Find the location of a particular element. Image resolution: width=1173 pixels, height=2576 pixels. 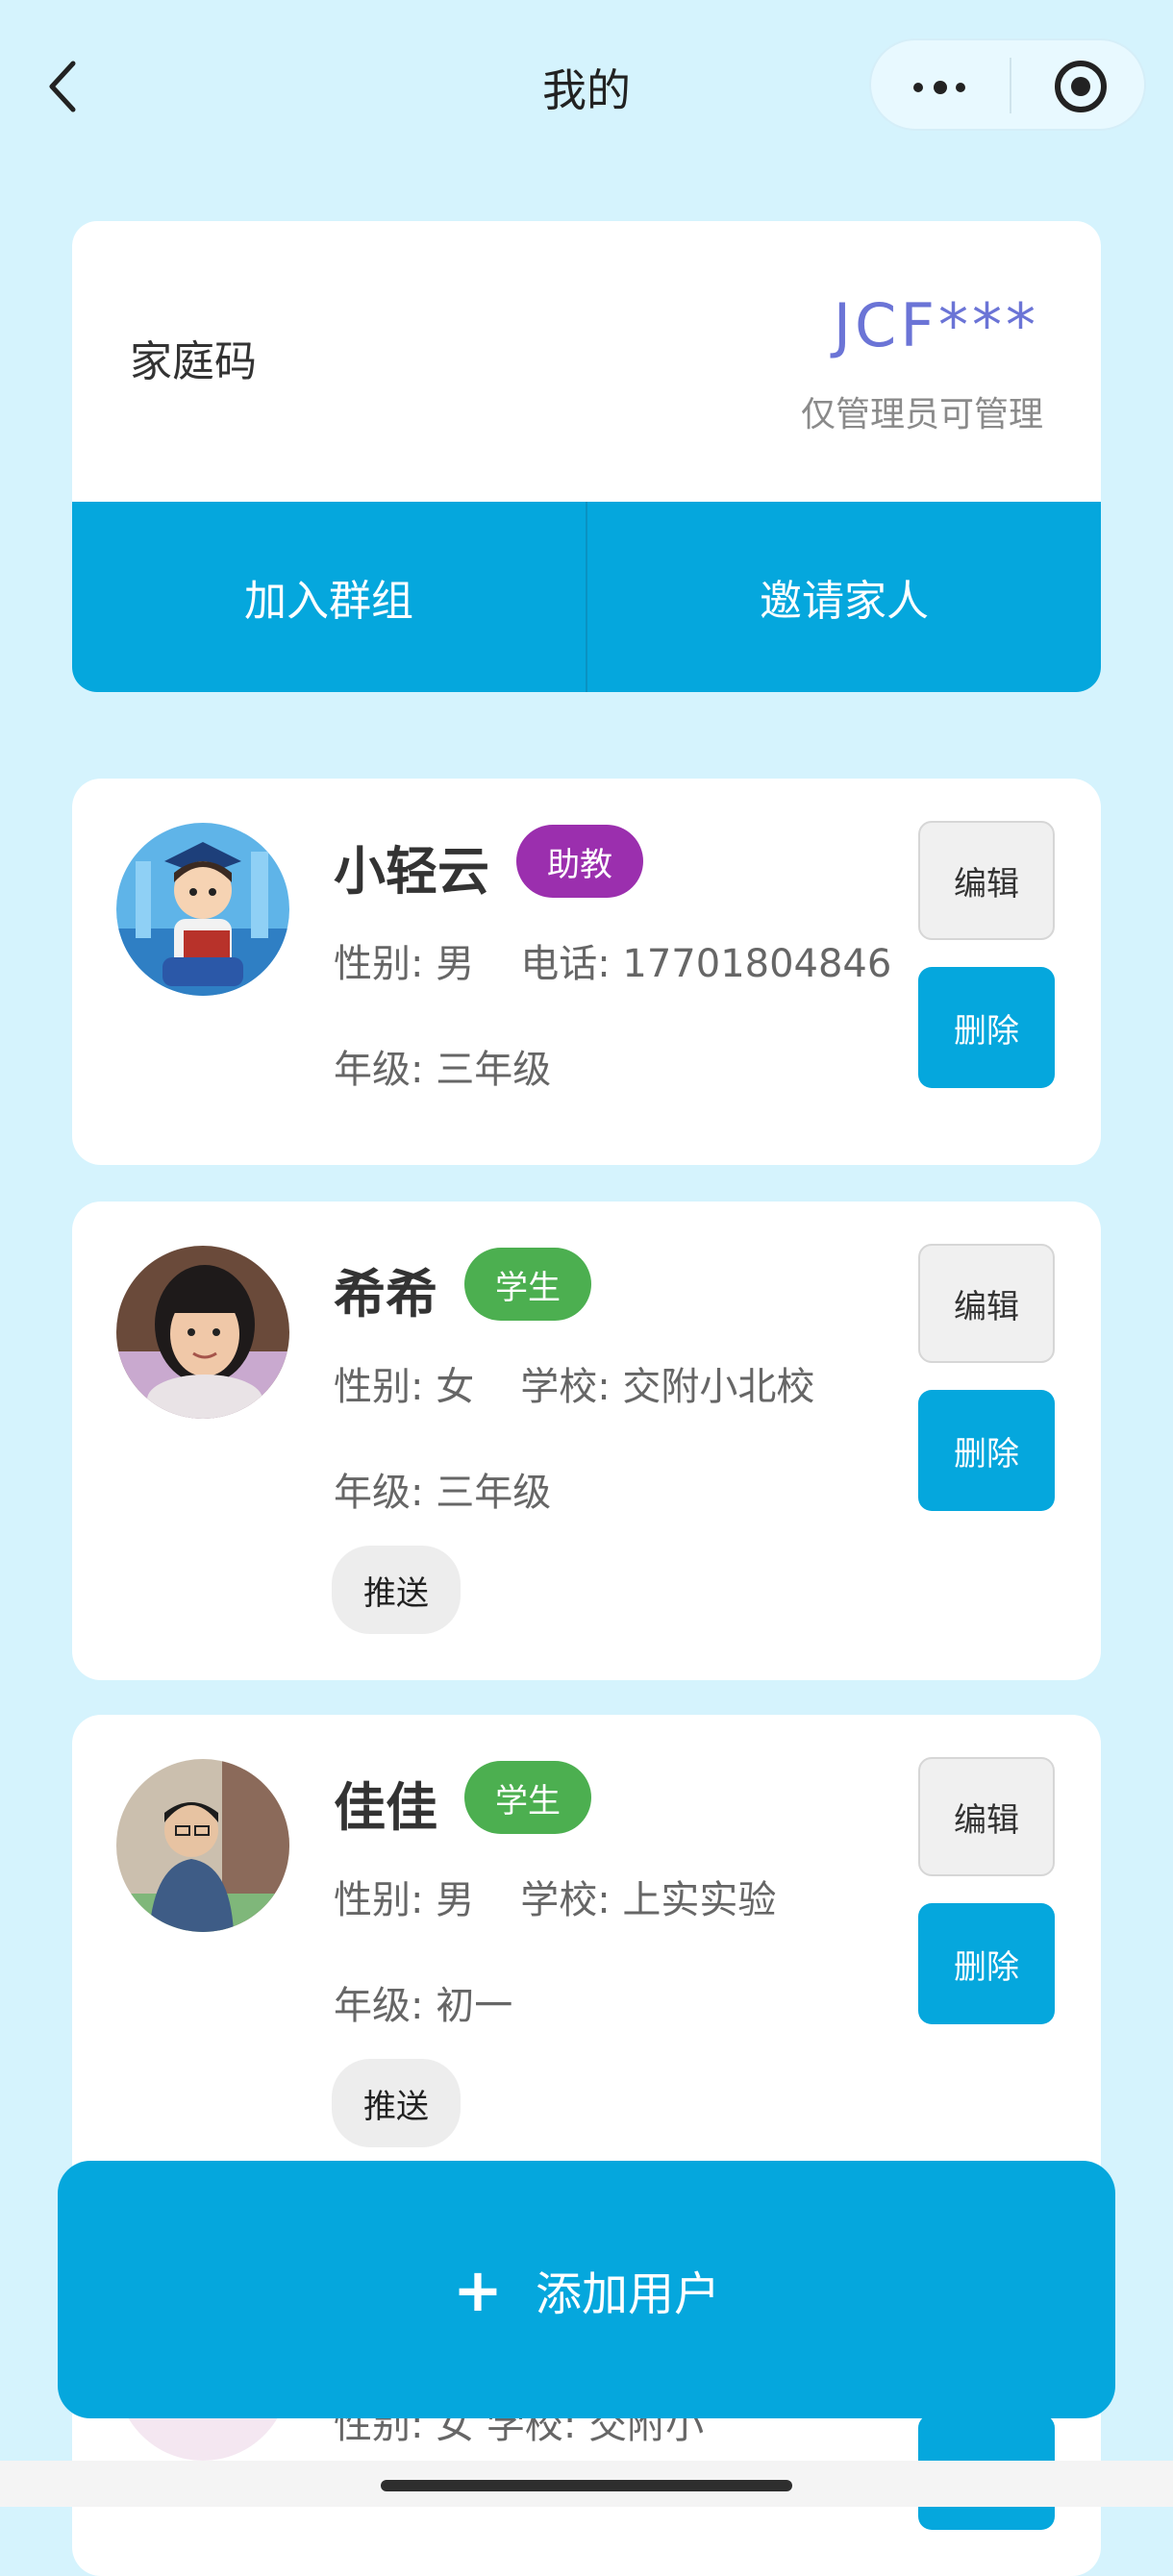

capsule-divider is located at coordinates (1010, 86).